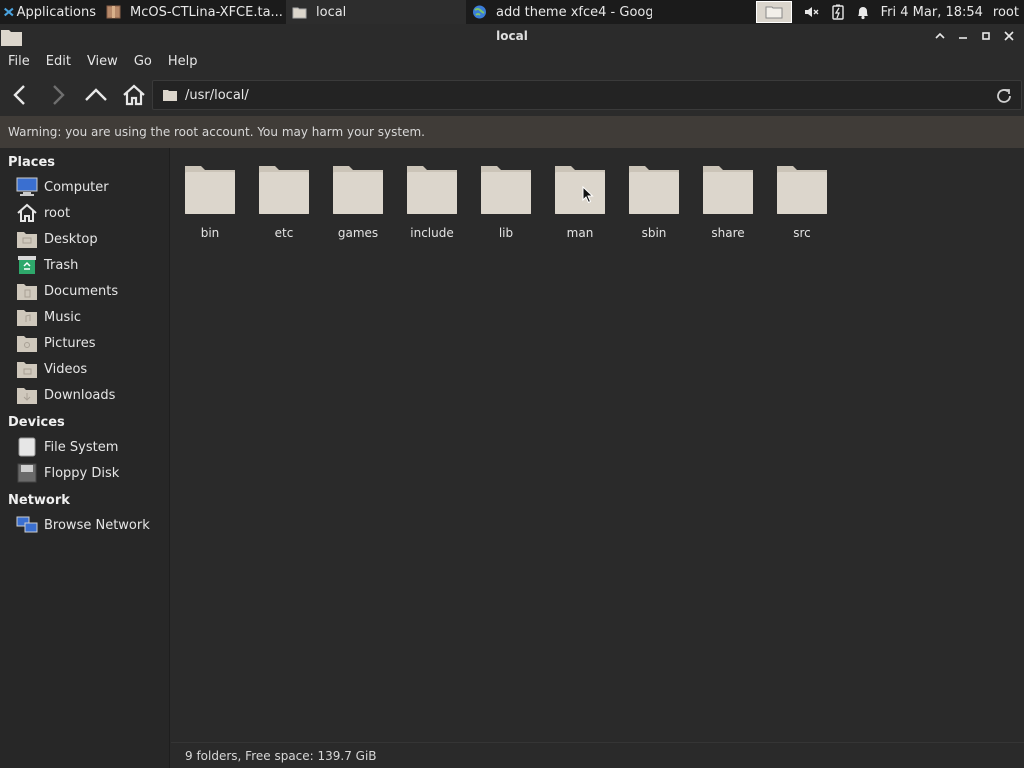  Describe the element at coordinates (19, 61) in the screenshot. I see `menu-file: File` at that location.